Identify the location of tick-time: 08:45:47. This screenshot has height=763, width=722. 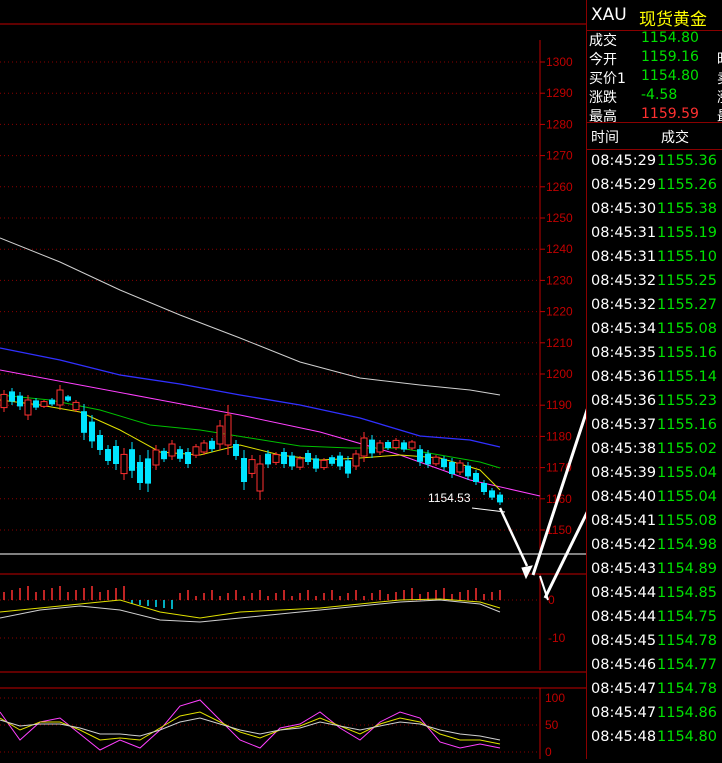
(624, 713).